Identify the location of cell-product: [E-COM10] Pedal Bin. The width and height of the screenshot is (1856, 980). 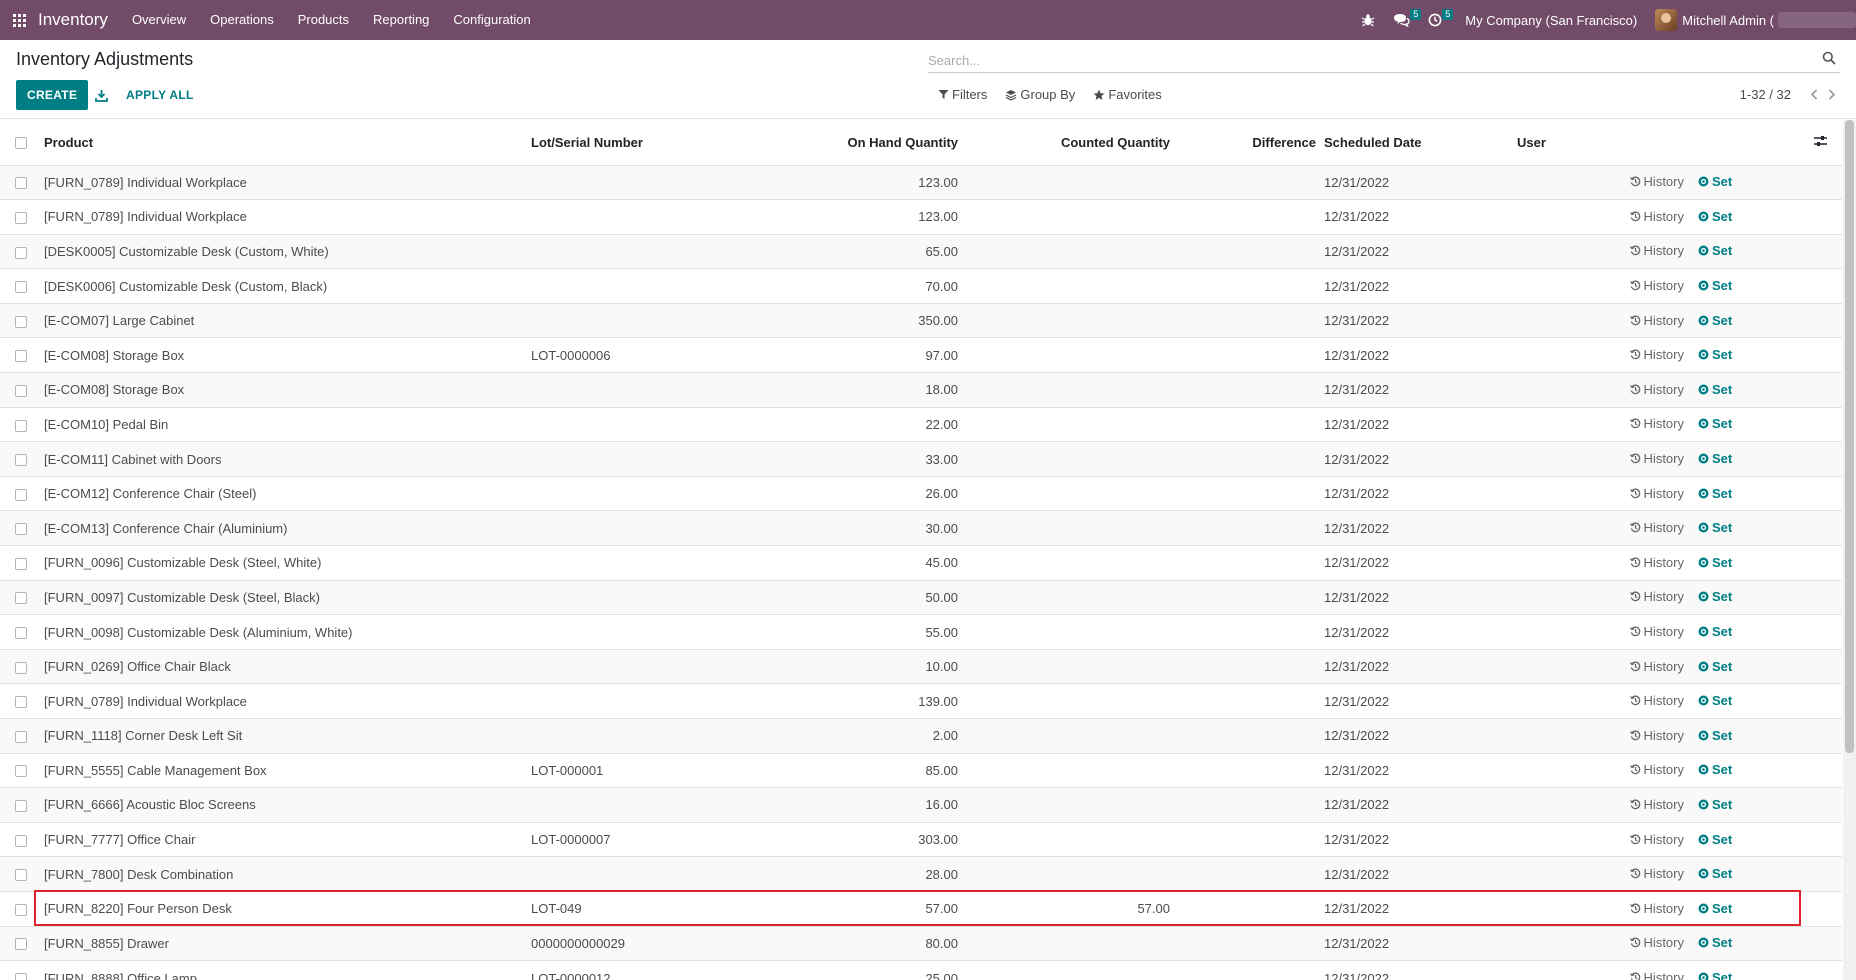
(283, 424).